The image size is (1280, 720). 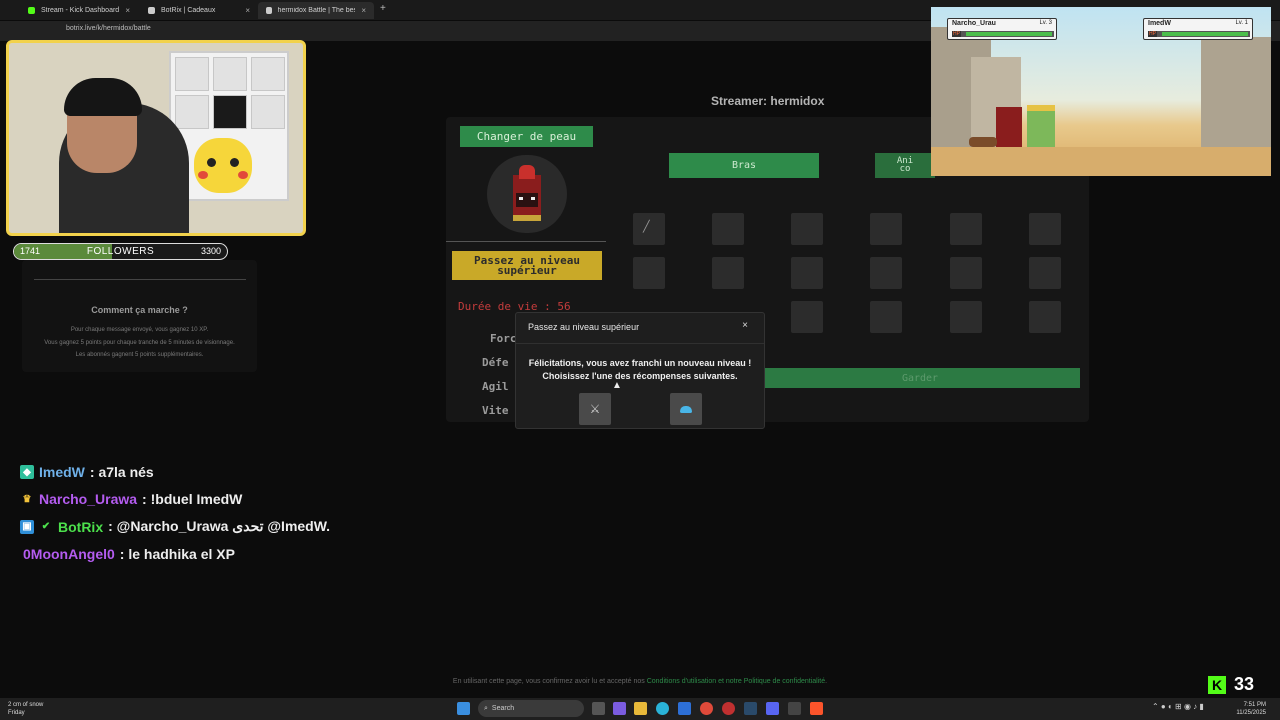 I want to click on kick-logo-icon: K, so click(x=1217, y=684).